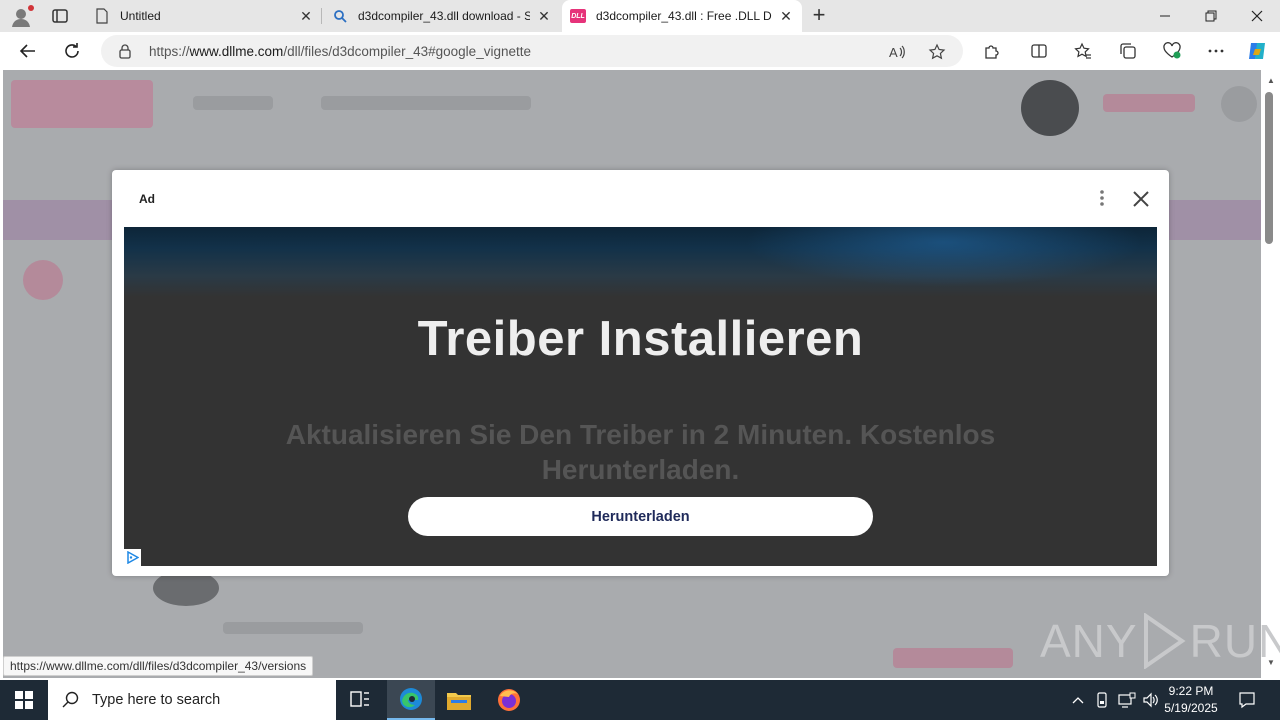 The width and height of the screenshot is (1280, 720). I want to click on split-screen-icon, so click(1039, 51).